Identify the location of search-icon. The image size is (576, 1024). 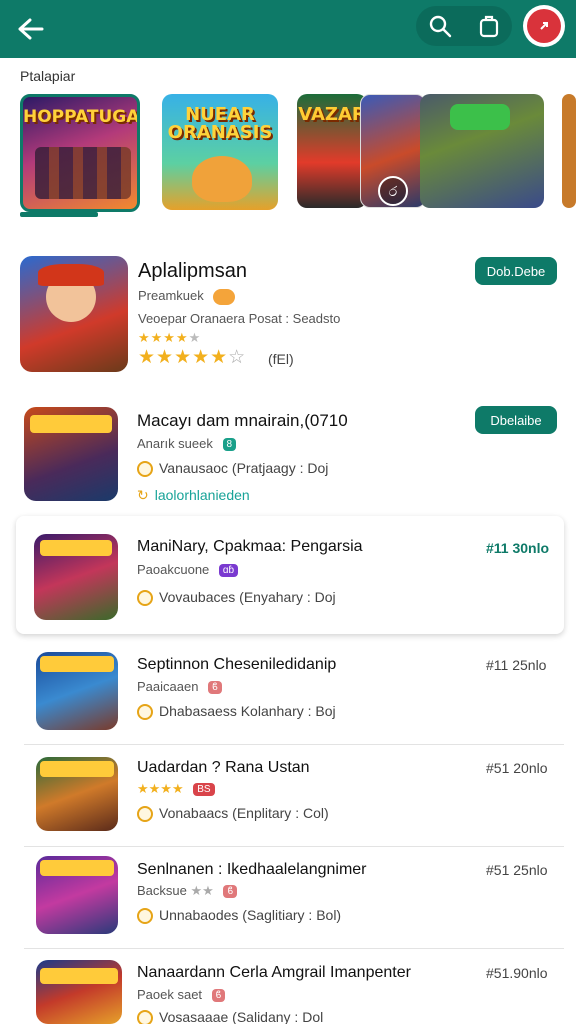
(440, 26).